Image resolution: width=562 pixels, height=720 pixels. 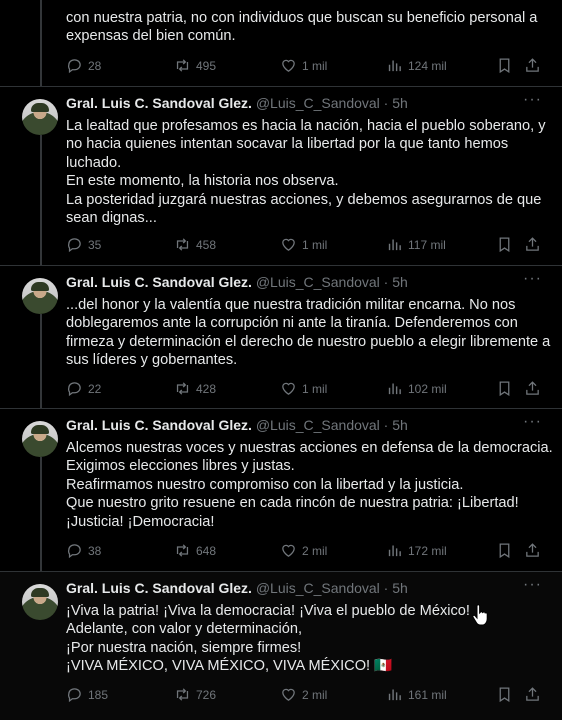 What do you see at coordinates (206, 694) in the screenshot?
I see `repost-count: 726` at bounding box center [206, 694].